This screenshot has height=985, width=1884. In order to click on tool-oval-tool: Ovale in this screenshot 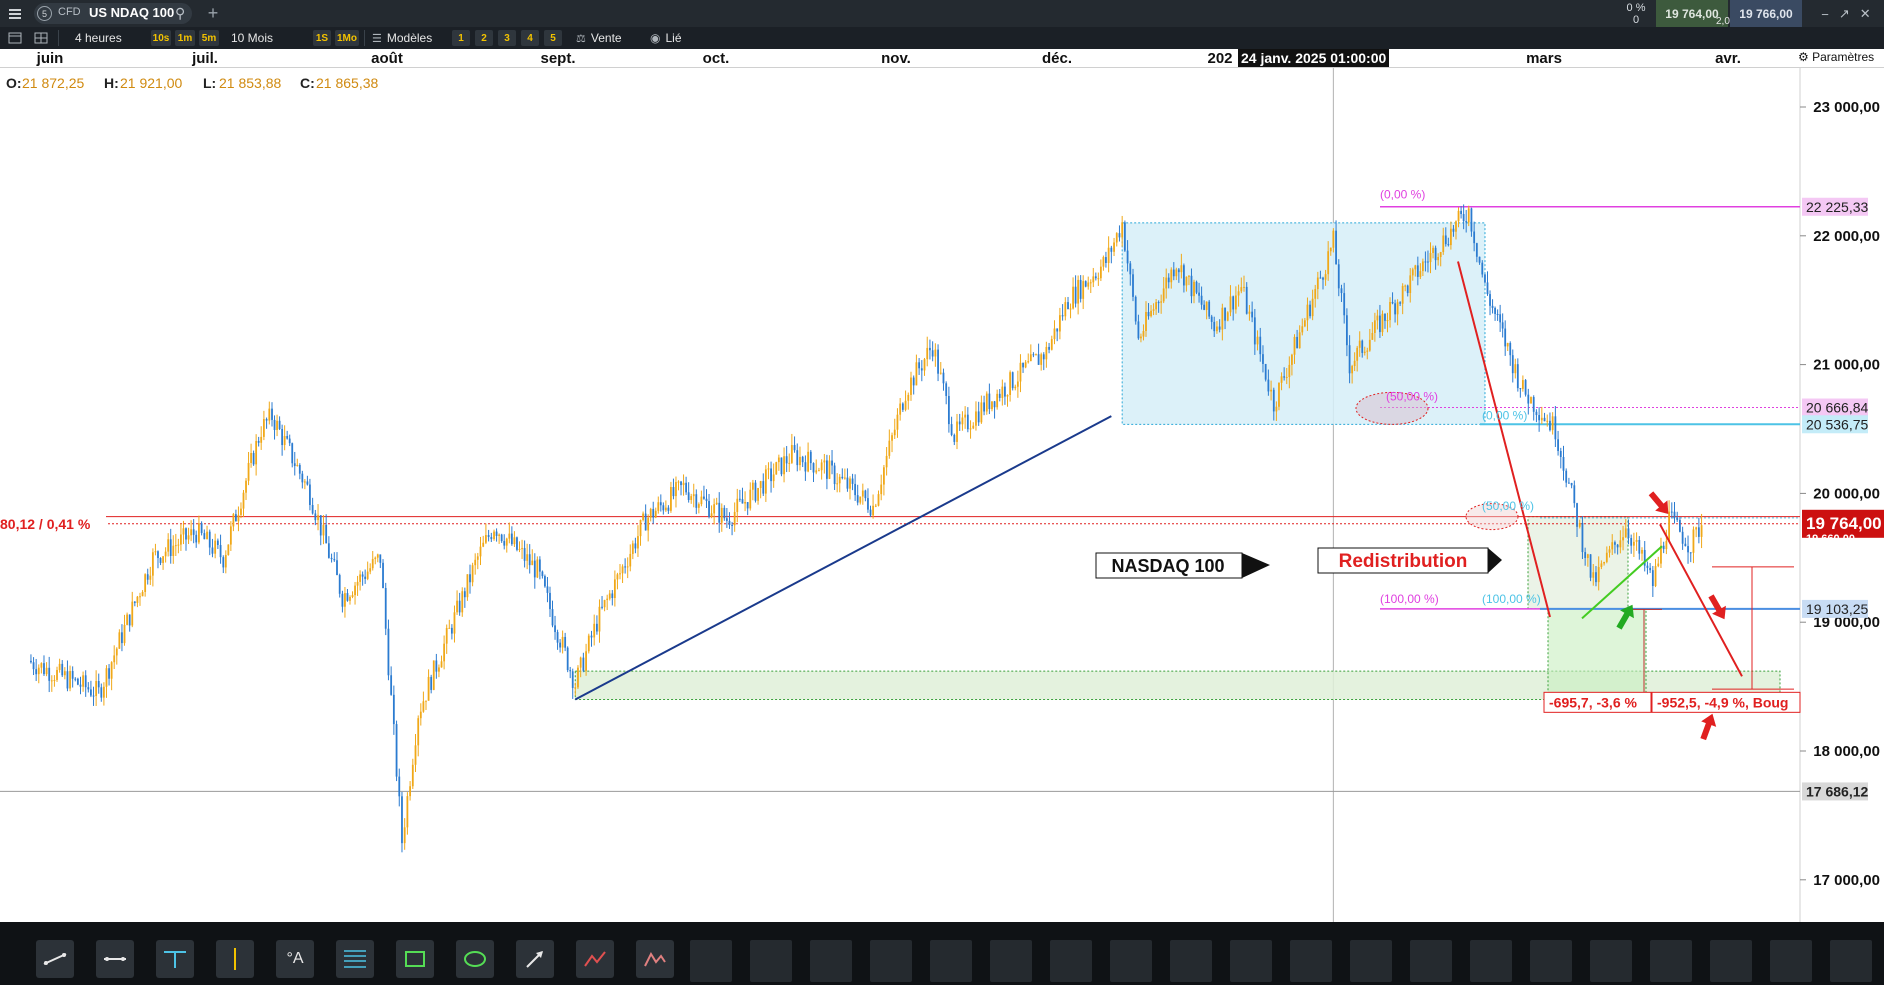, I will do `click(476, 957)`.